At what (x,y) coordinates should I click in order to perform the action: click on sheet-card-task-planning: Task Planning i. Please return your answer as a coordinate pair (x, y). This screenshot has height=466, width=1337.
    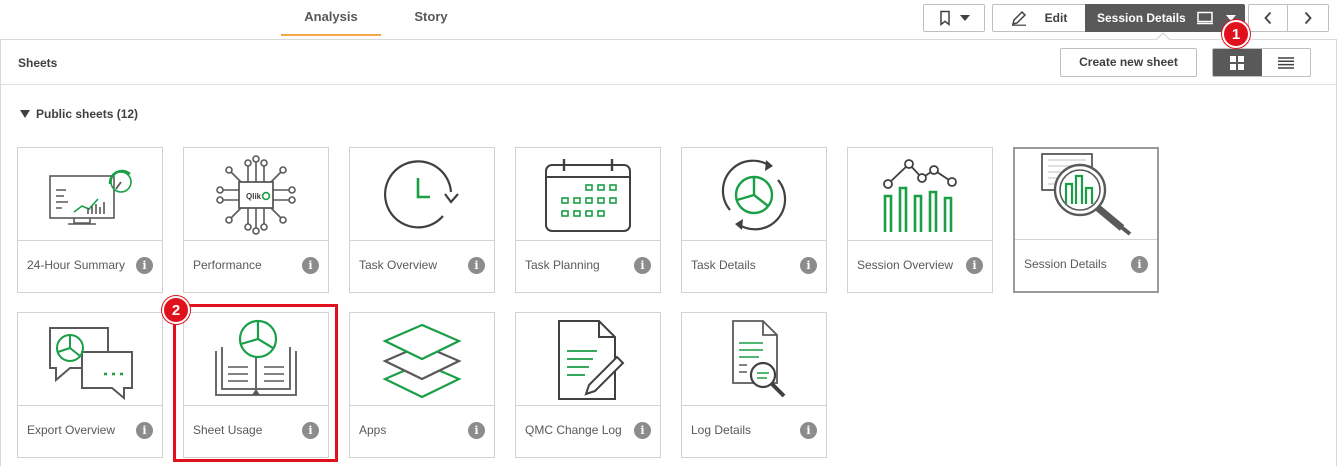
    Looking at the image, I should click on (588, 220).